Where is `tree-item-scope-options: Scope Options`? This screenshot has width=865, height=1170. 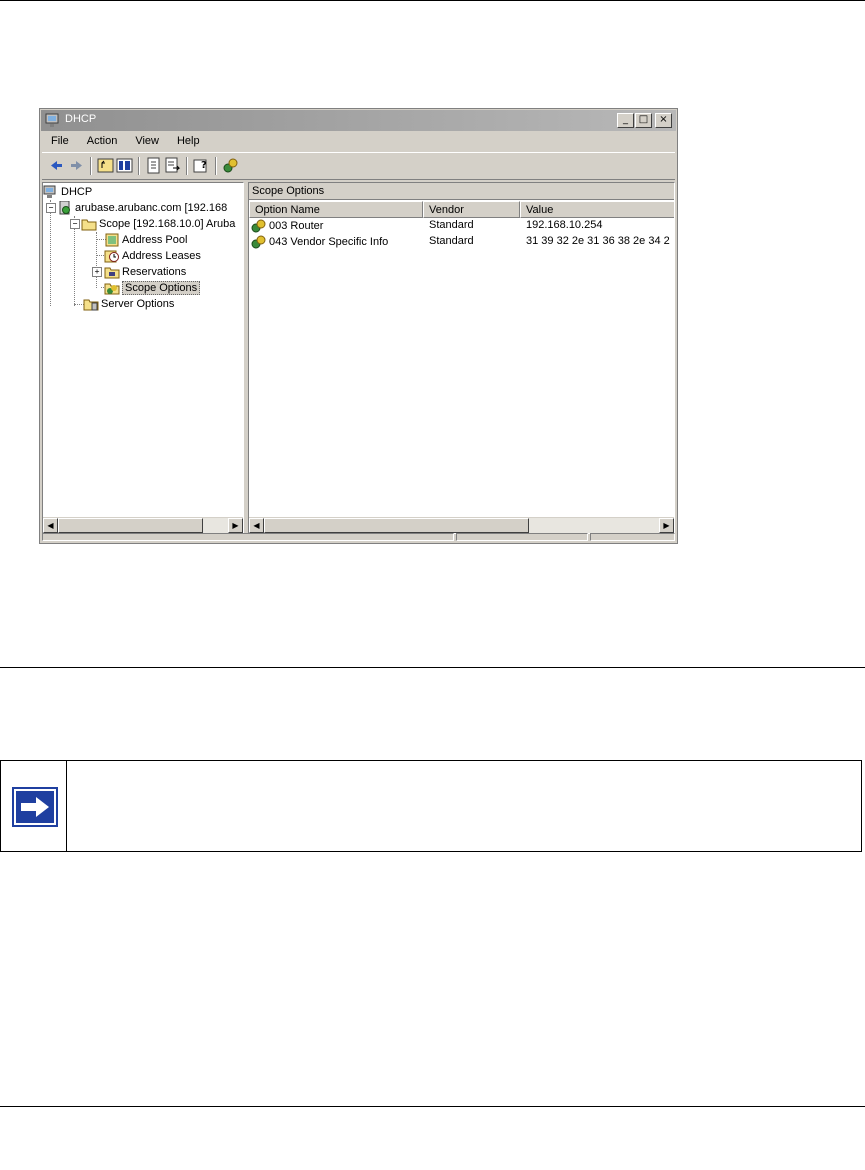 tree-item-scope-options: Scope Options is located at coordinates (152, 288).